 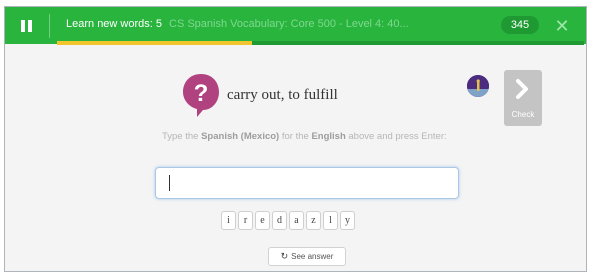 I want to click on progress-fill, so click(x=154, y=43).